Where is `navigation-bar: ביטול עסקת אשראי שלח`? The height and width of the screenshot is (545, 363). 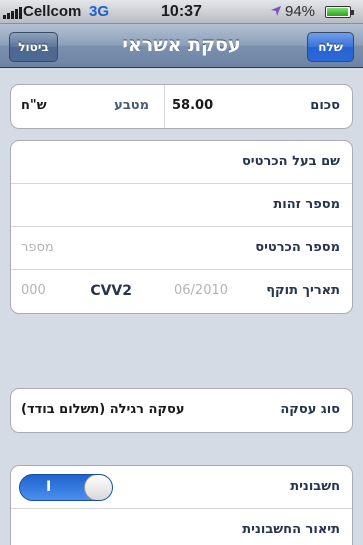 navigation-bar: ביטול עסקת אשראי שלח is located at coordinates (181, 46).